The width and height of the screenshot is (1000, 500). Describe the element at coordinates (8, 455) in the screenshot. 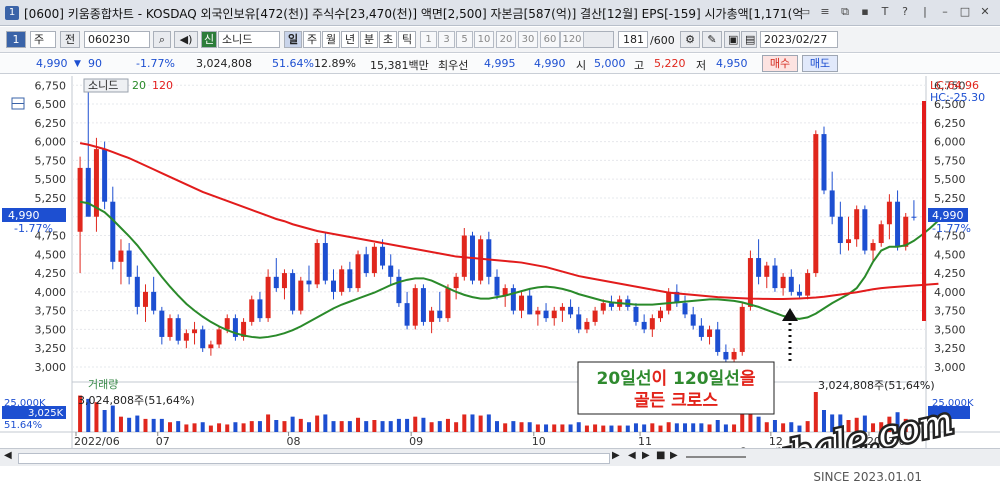

I see `scroll-left-icon: ◀` at that location.